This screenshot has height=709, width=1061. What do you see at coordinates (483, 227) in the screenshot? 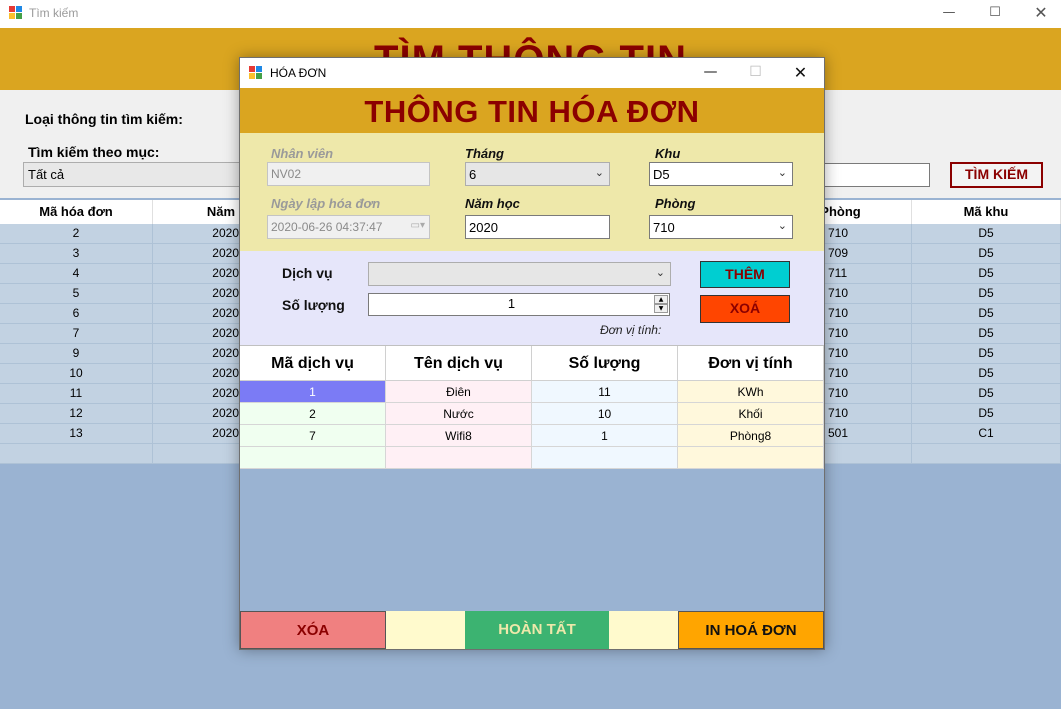
I see `nam-hoc-value: 2020` at bounding box center [483, 227].